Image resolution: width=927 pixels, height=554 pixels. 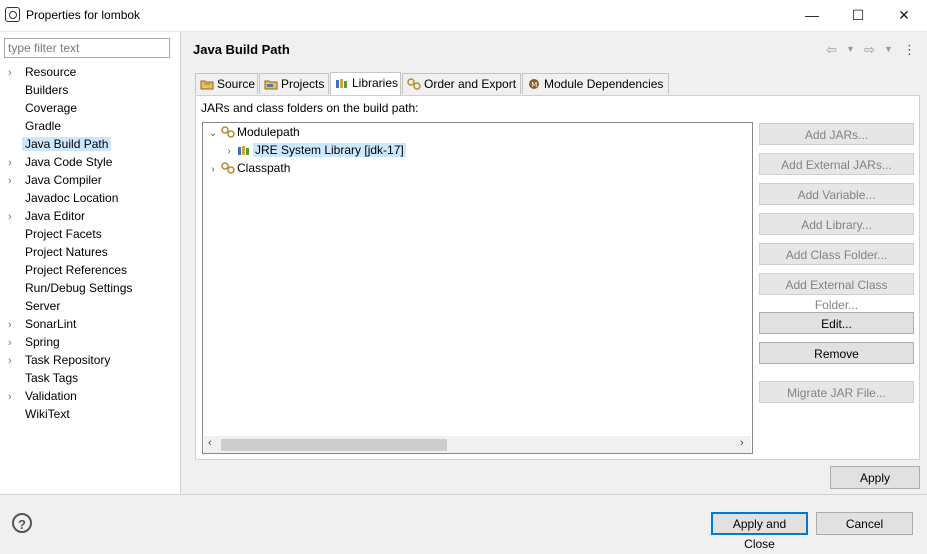 What do you see at coordinates (213, 134) in the screenshot?
I see `expand-arrow-icon: ⌄` at bounding box center [213, 134].